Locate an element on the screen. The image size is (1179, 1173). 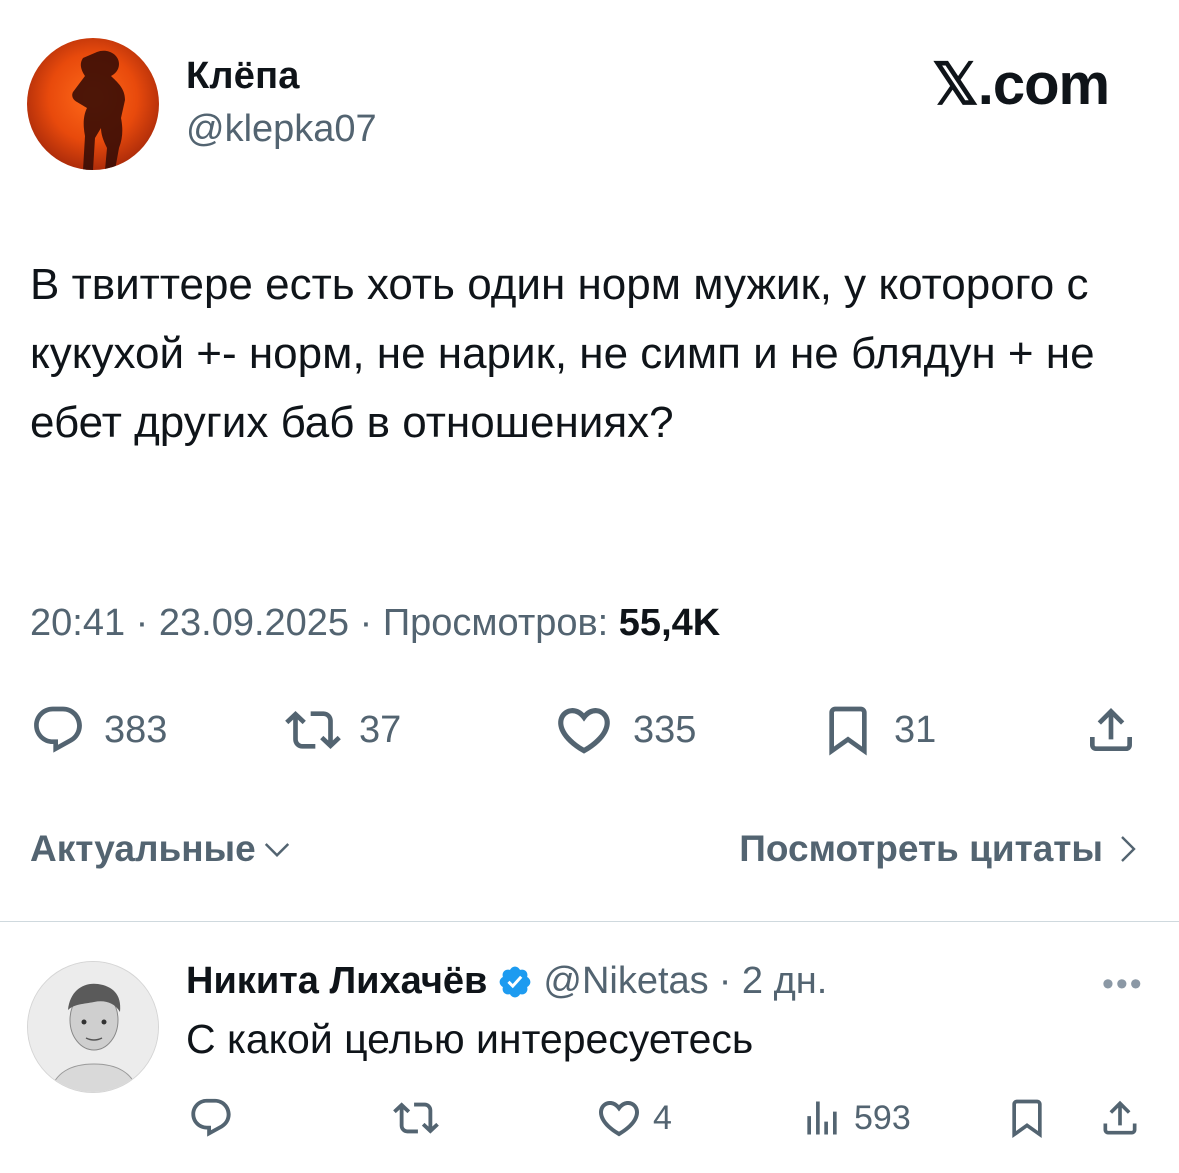
repost-button: 37 is located at coordinates (343, 730).